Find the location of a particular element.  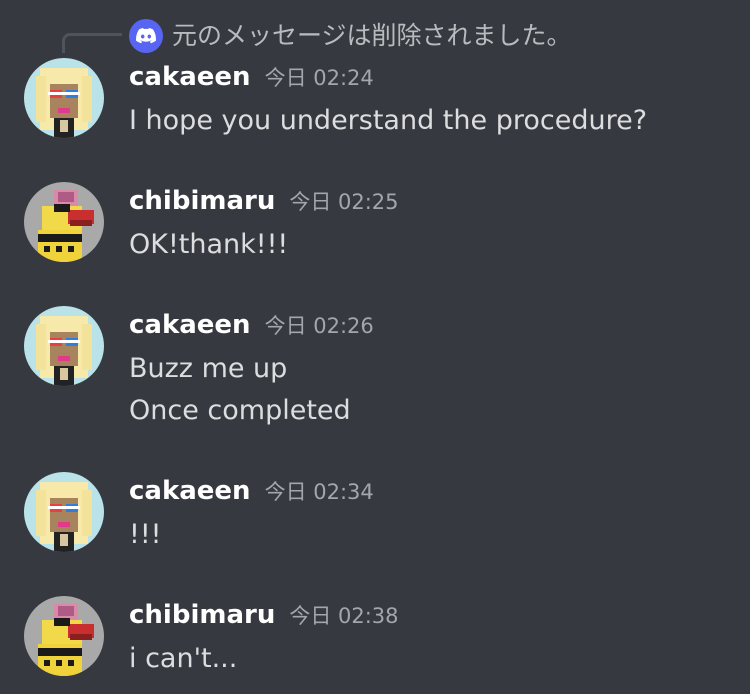

message-author: chibimaru 今日 02:38 is located at coordinates (264, 615).